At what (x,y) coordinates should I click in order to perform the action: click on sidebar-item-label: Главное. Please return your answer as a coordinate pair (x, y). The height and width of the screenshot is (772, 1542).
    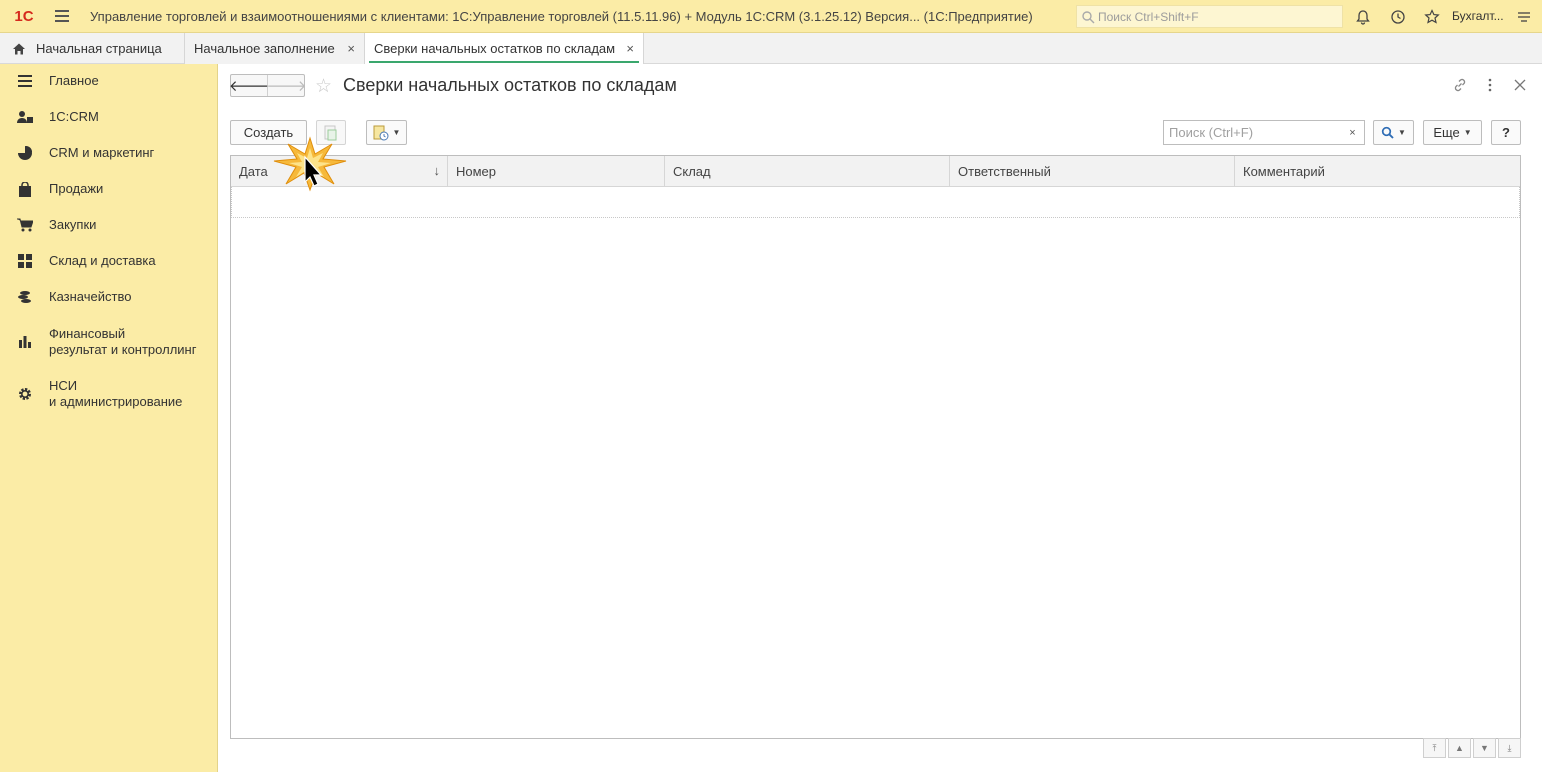
    Looking at the image, I should click on (74, 80).